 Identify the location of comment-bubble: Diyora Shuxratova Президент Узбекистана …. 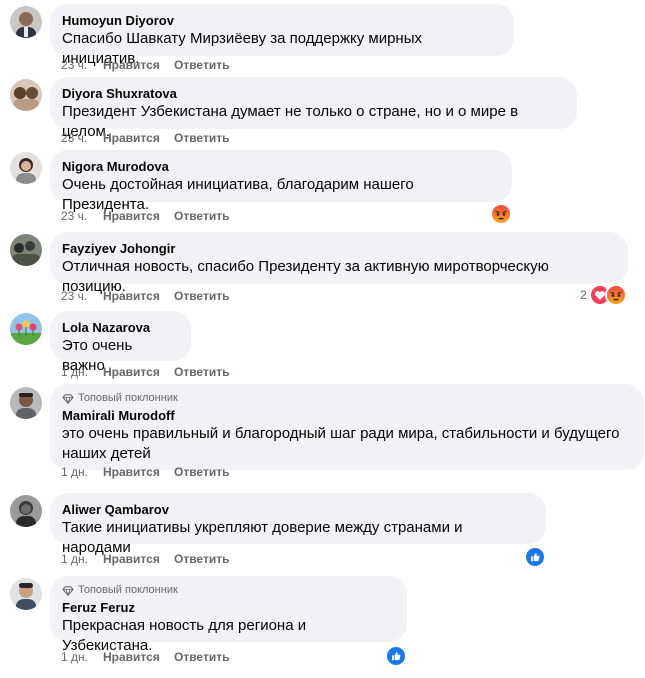
(313, 108).